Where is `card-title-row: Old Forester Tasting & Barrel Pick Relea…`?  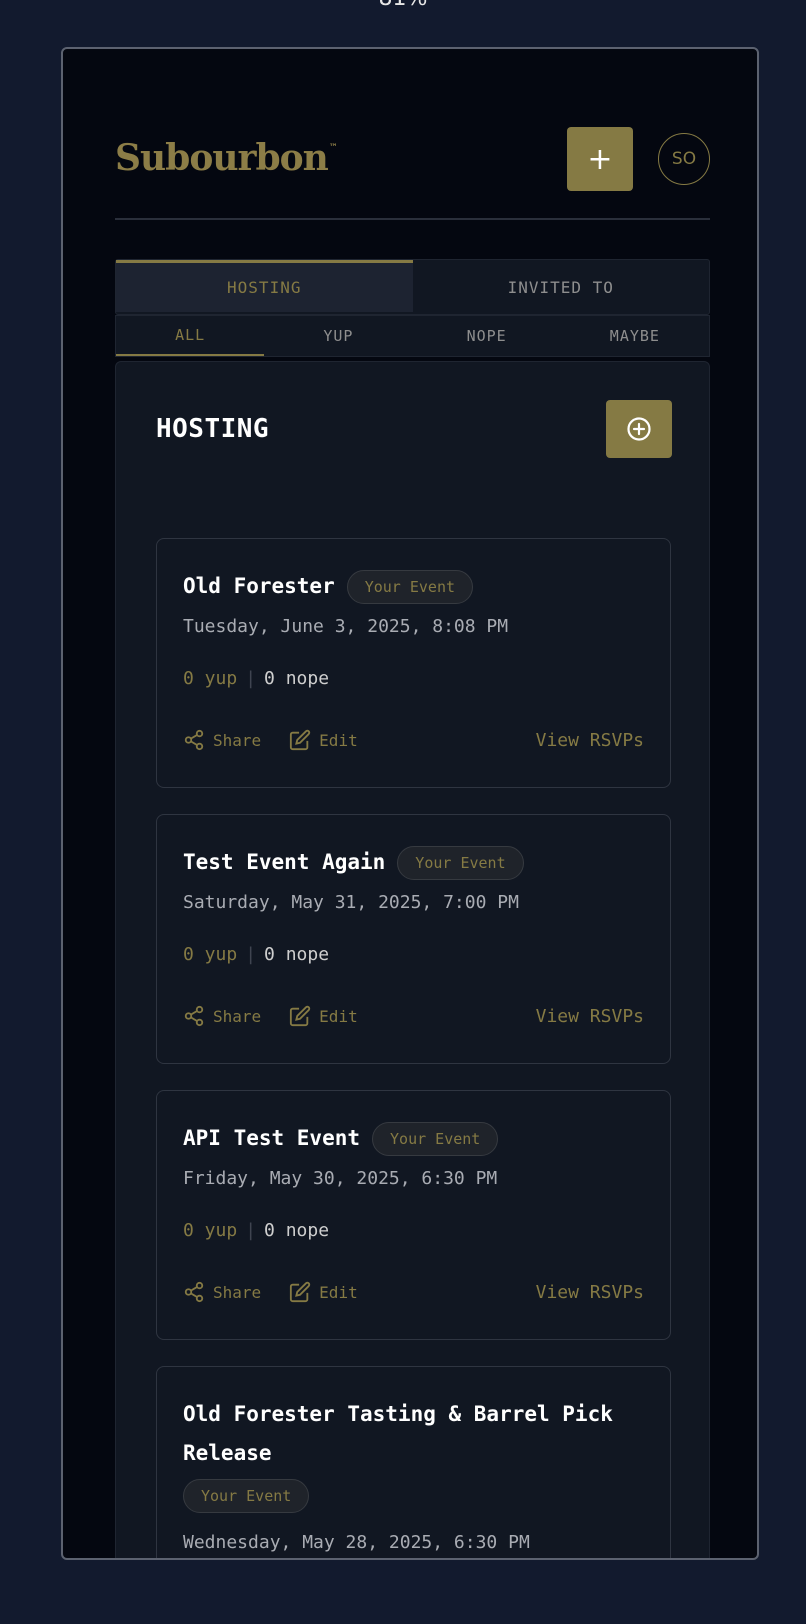
card-title-row: Old Forester Tasting & Barrel Pick Relea… is located at coordinates (416, 1454).